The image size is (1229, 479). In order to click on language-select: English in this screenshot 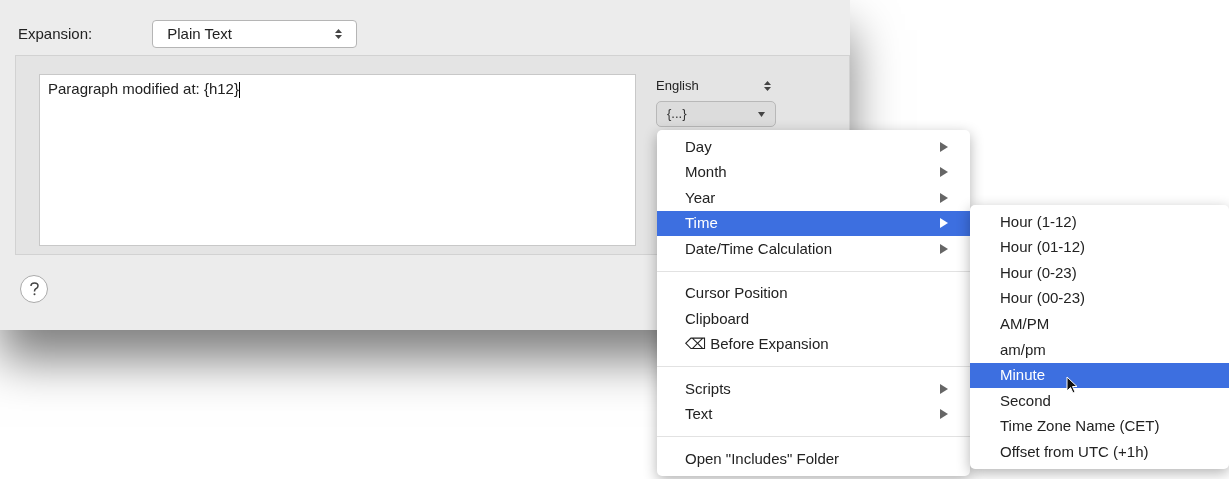, I will do `click(716, 86)`.